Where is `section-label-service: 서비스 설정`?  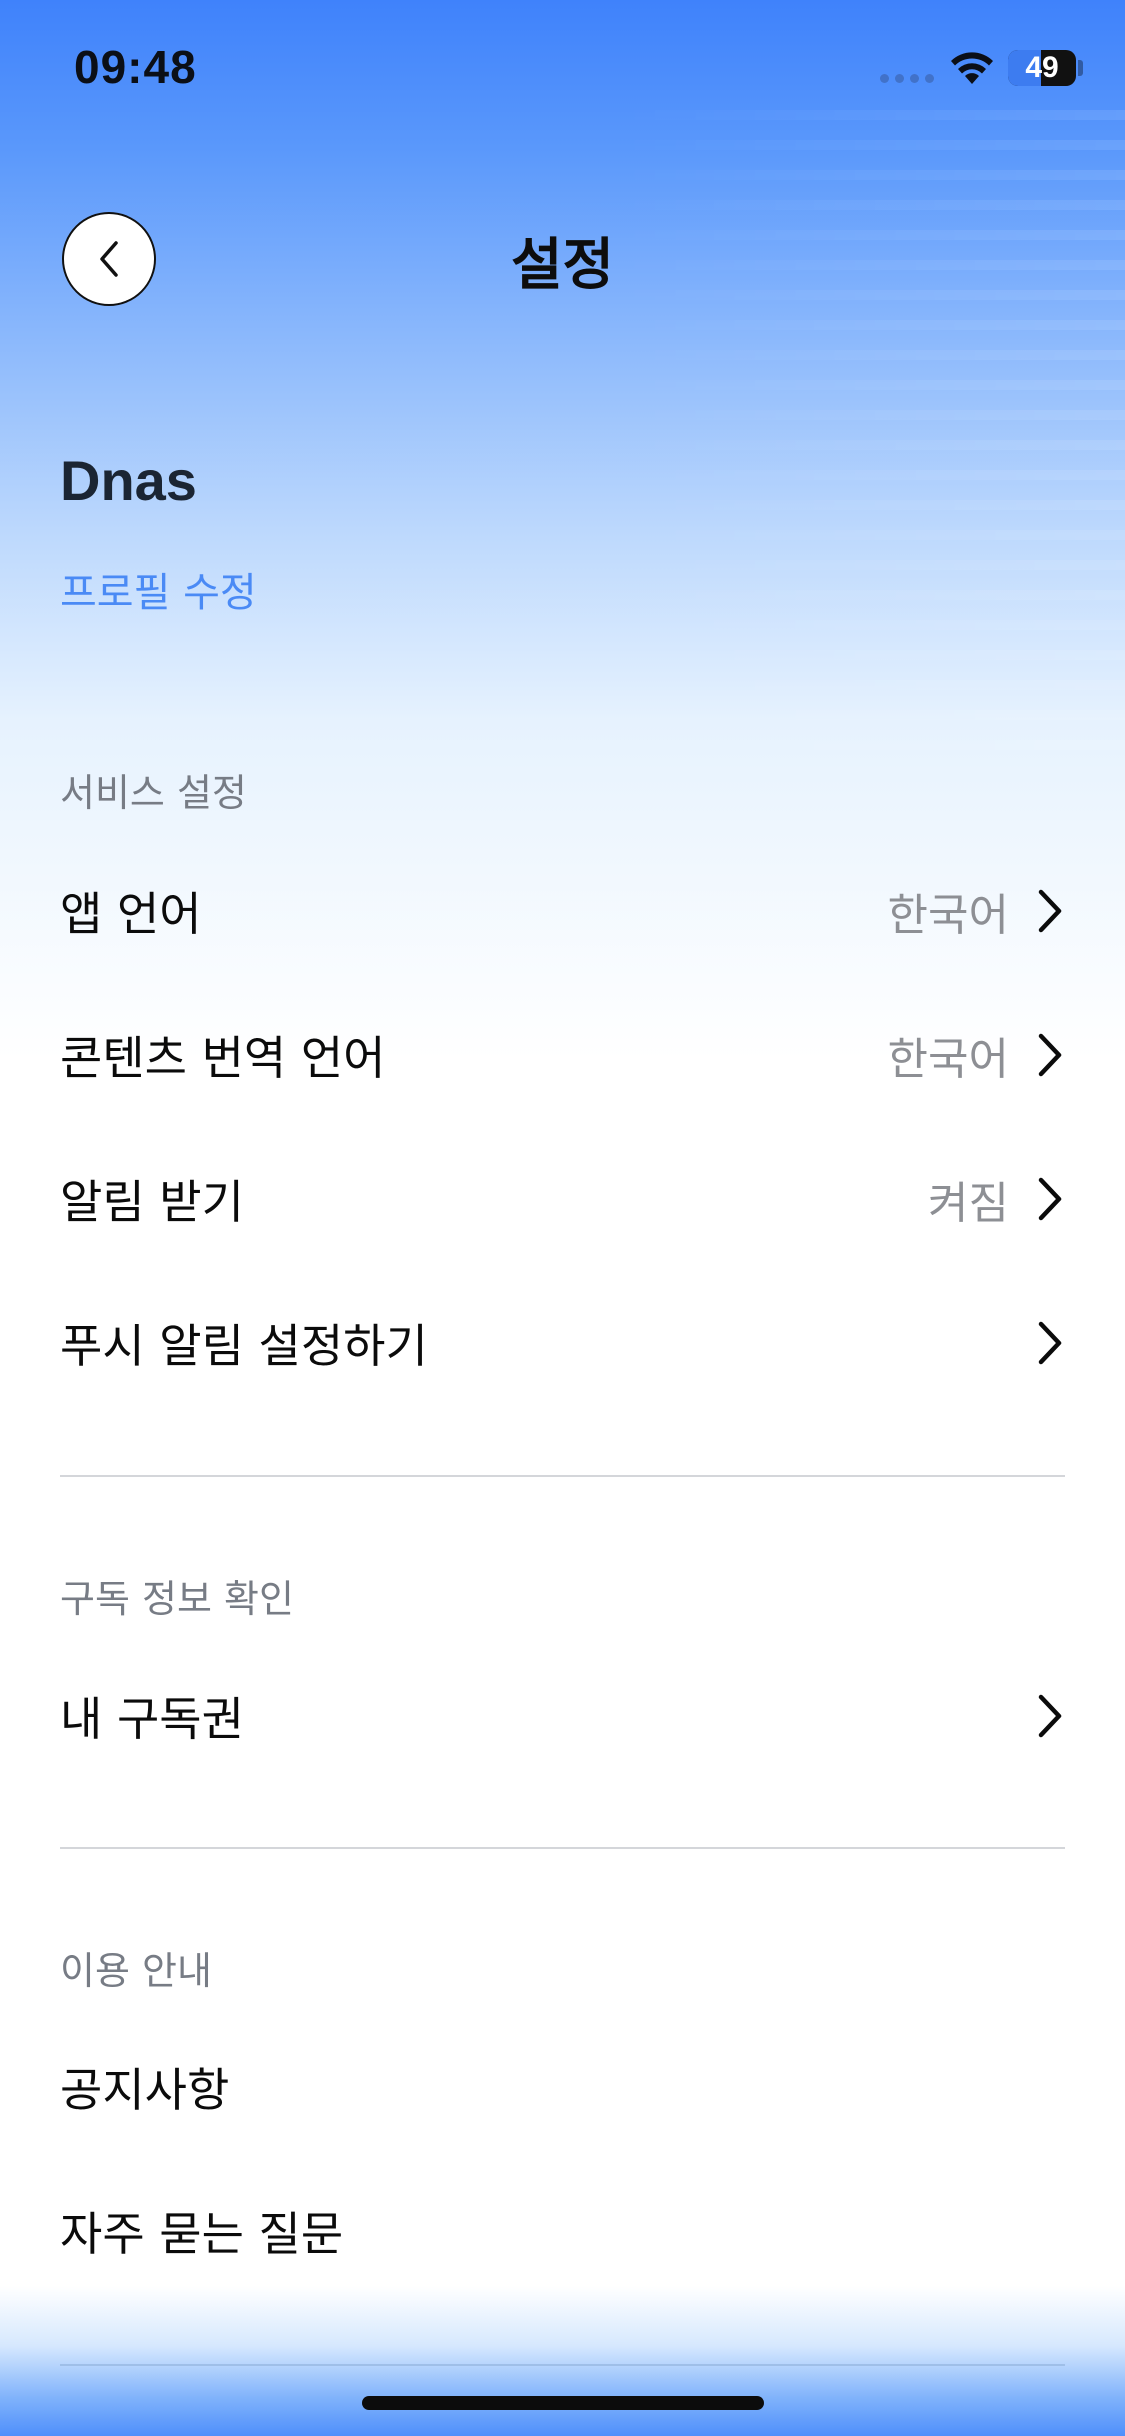
section-label-service: 서비스 설정 is located at coordinates (153, 793).